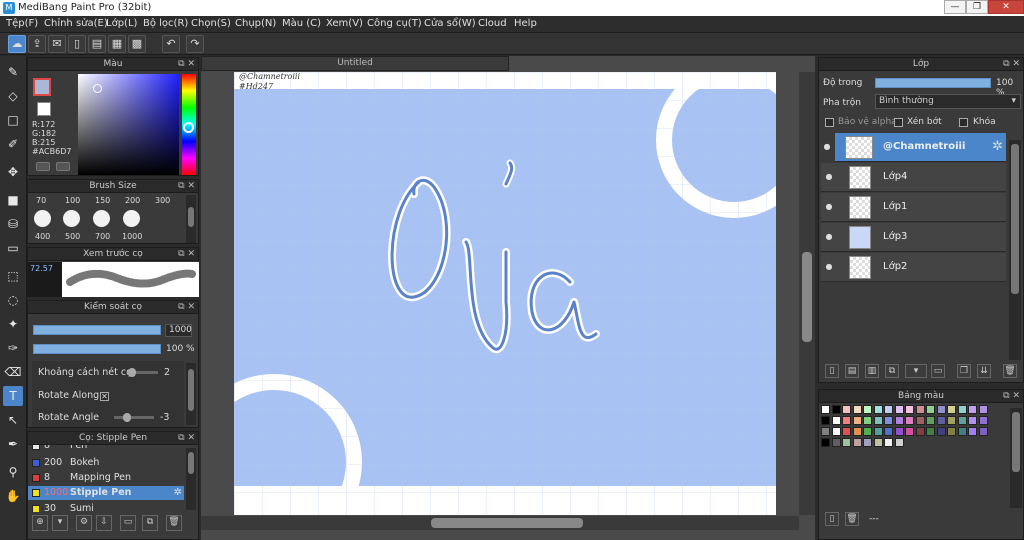  I want to click on size-300: 300, so click(162, 200).